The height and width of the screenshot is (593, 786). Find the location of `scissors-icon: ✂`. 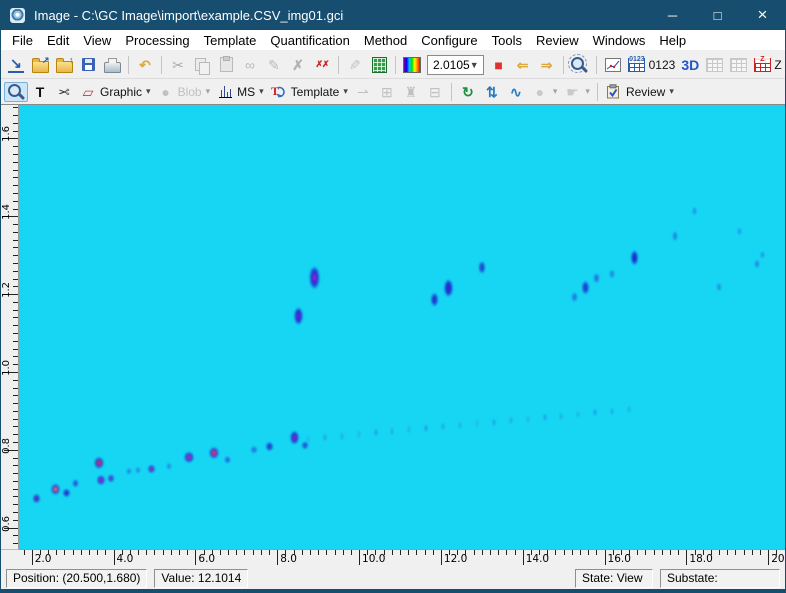

scissors-icon: ✂ is located at coordinates (64, 91).